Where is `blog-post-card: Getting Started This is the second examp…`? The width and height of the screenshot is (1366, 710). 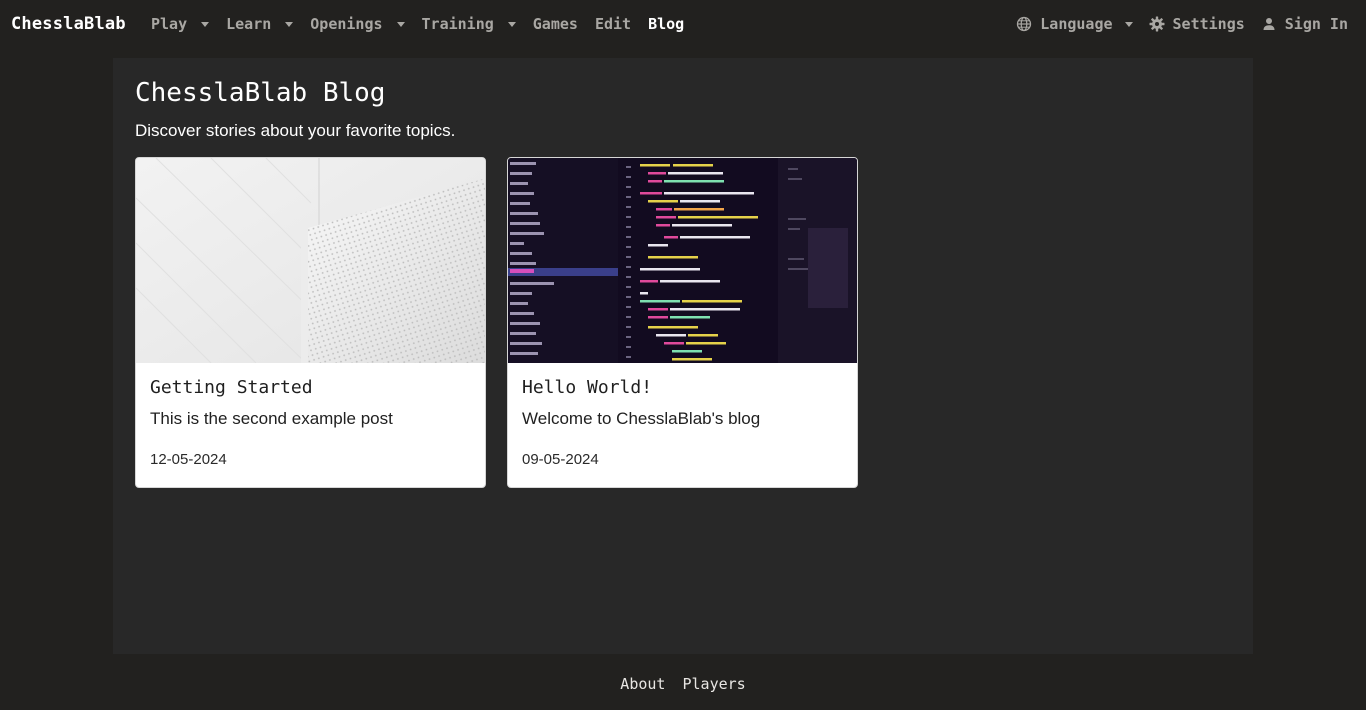
blog-post-card: Getting Started This is the second examp… is located at coordinates (310, 322).